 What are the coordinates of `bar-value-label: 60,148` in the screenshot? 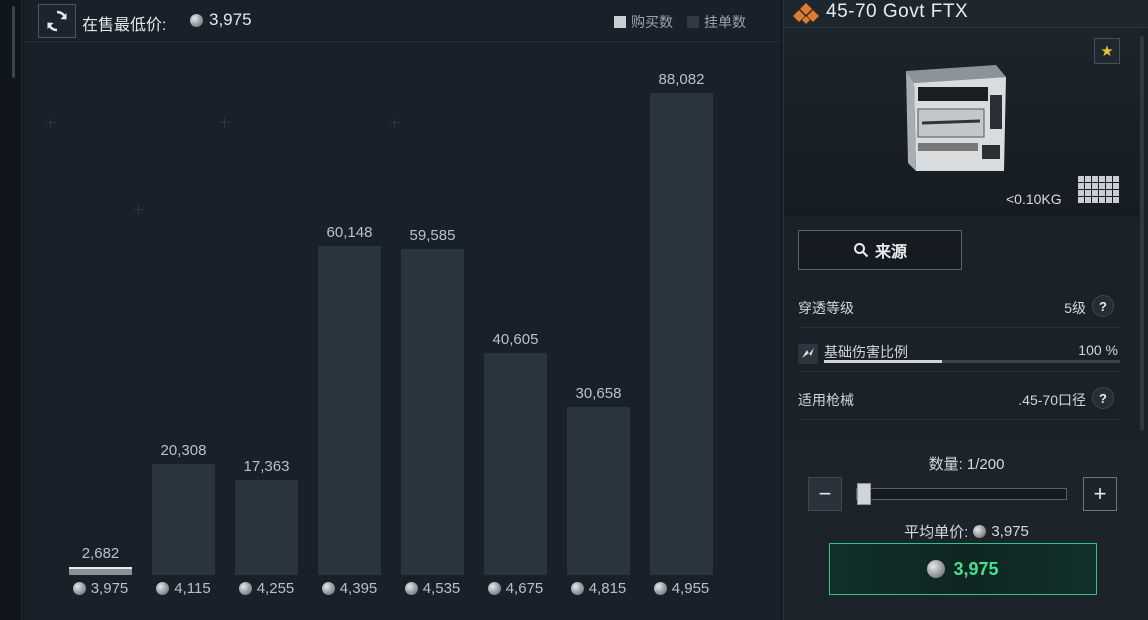 It's located at (349, 232).